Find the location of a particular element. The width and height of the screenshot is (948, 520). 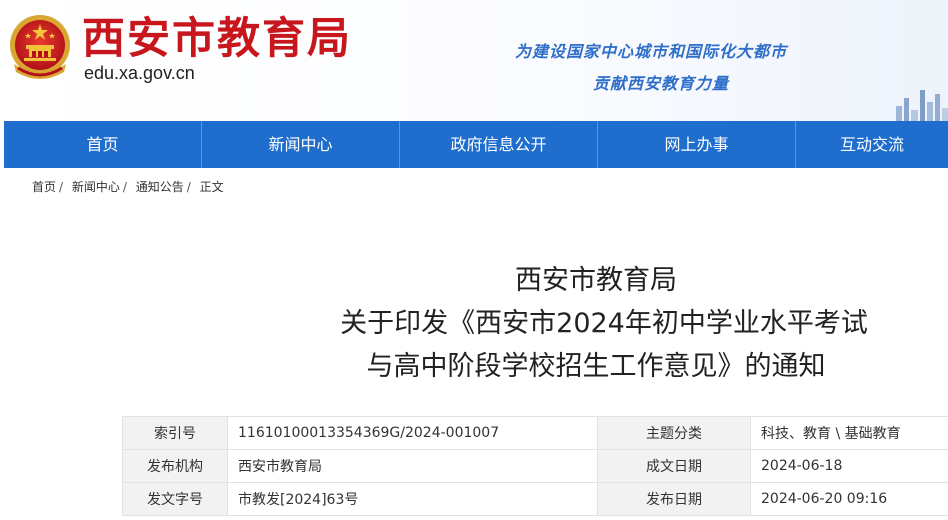

breadcrumb-current: 正文 is located at coordinates (211, 187).